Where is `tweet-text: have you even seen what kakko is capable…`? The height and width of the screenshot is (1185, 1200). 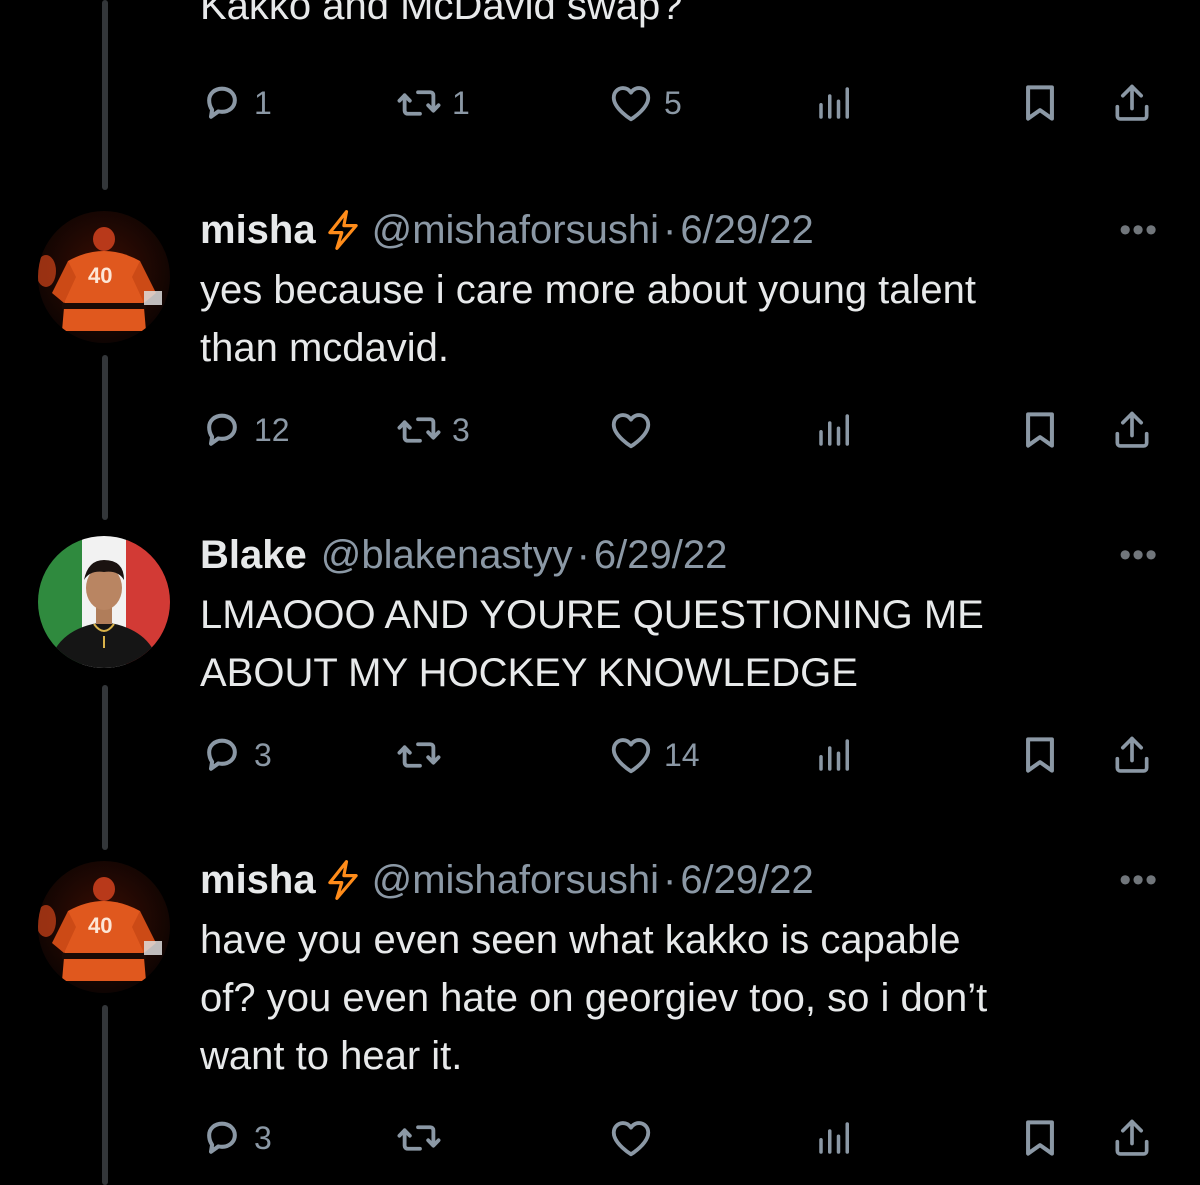 tweet-text: have you even seen what kakko is capable… is located at coordinates (670, 998).